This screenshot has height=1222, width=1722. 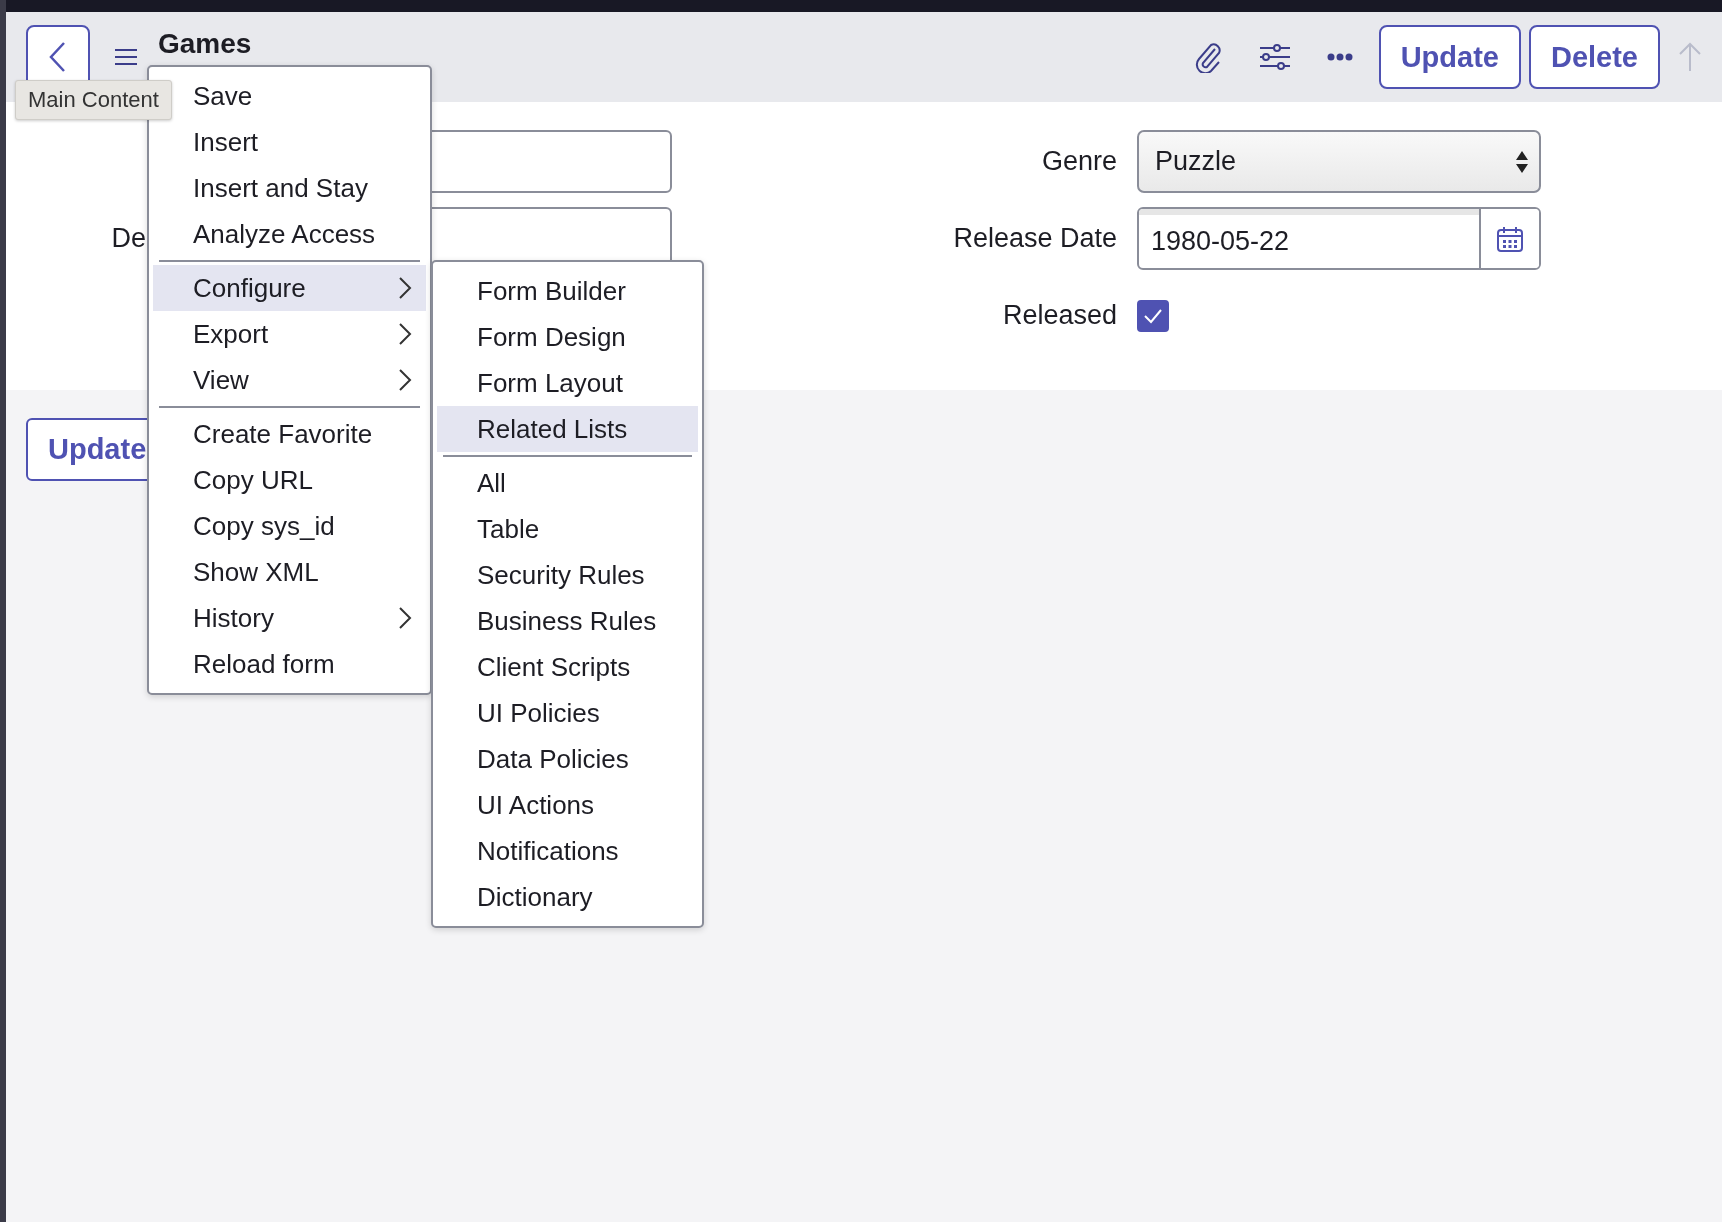 What do you see at coordinates (551, 337) in the screenshot?
I see `menu-item-label: Form Design` at bounding box center [551, 337].